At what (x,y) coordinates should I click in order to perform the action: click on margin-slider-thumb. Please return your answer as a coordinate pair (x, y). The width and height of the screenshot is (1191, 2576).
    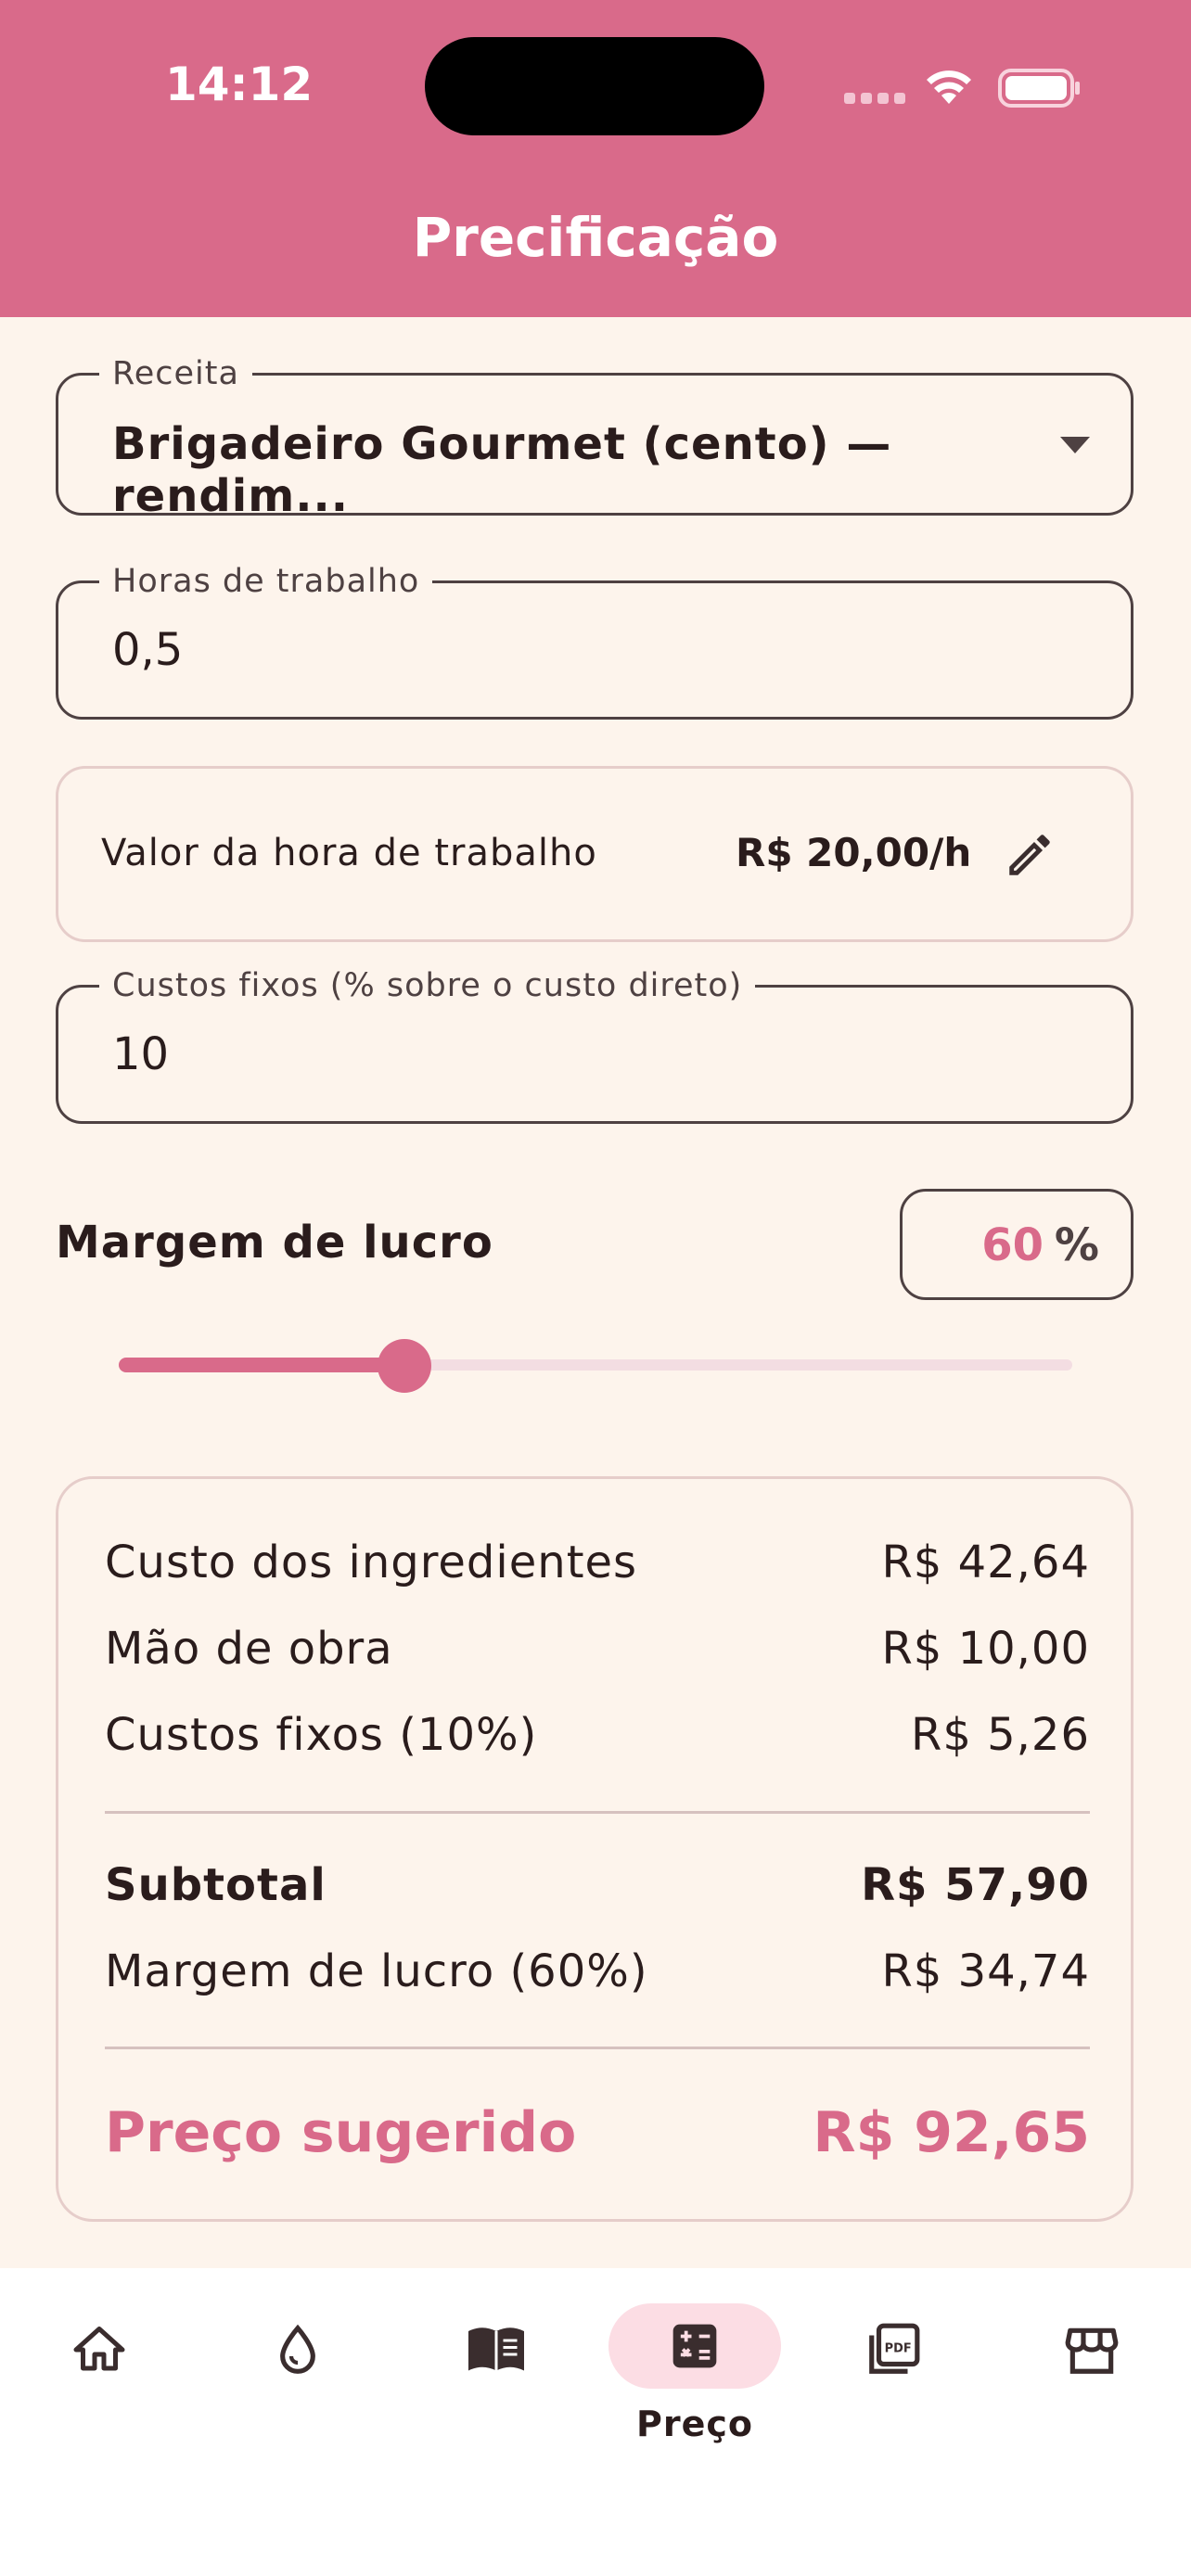
    Looking at the image, I should click on (405, 1366).